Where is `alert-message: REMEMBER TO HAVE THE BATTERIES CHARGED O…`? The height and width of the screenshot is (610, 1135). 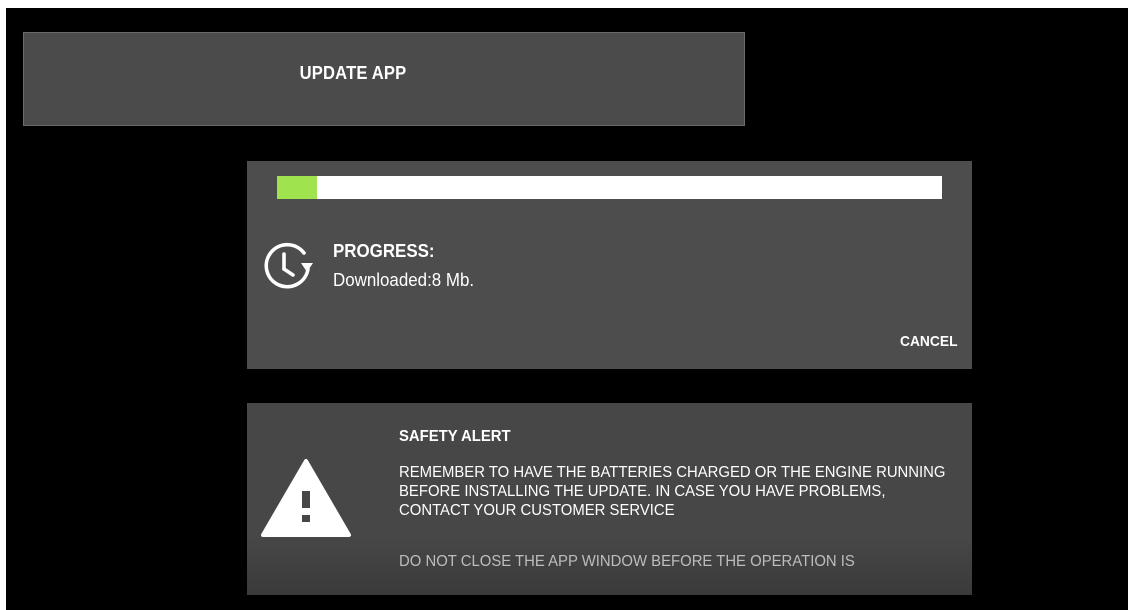
alert-message: REMEMBER TO HAVE THE BATTERIES CHARGED O… is located at coordinates (672, 491).